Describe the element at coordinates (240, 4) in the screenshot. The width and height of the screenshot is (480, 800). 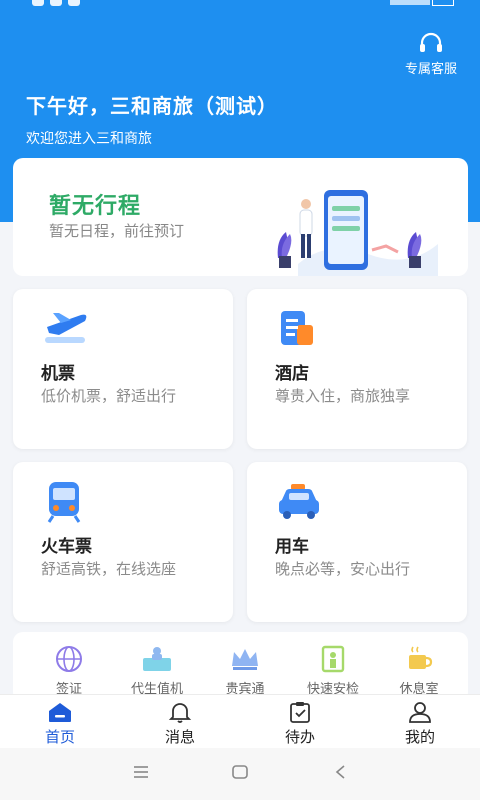
I see `status-bar` at that location.